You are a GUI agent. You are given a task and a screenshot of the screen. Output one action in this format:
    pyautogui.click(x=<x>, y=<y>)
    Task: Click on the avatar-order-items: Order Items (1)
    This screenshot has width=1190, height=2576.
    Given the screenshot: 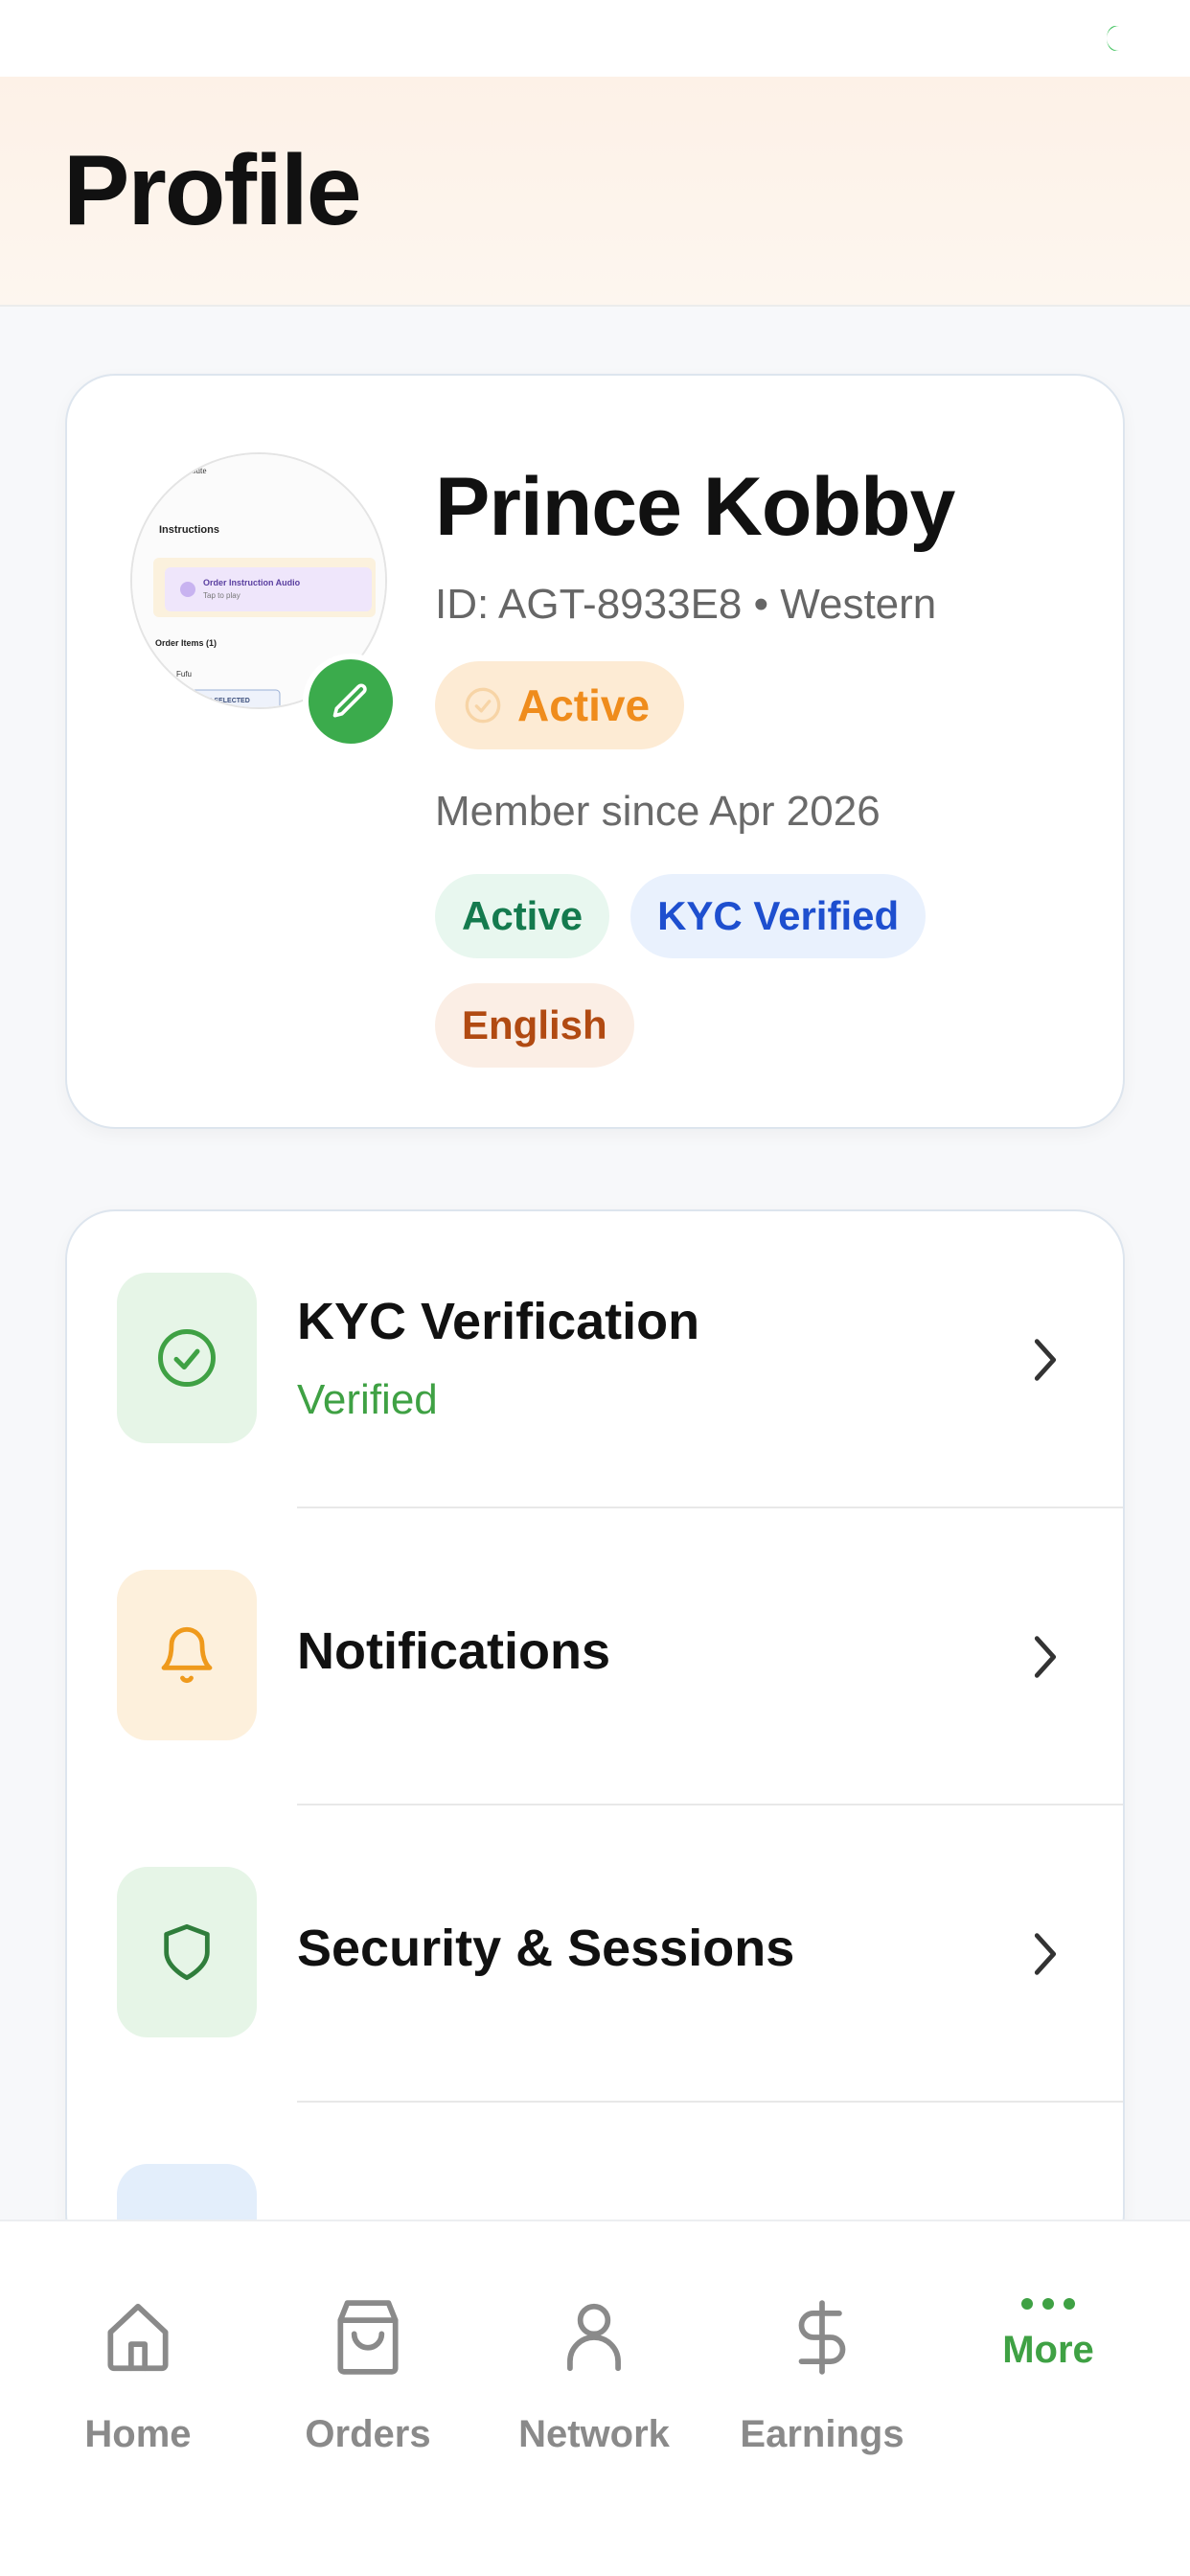 What is the action you would take?
    pyautogui.click(x=186, y=643)
    